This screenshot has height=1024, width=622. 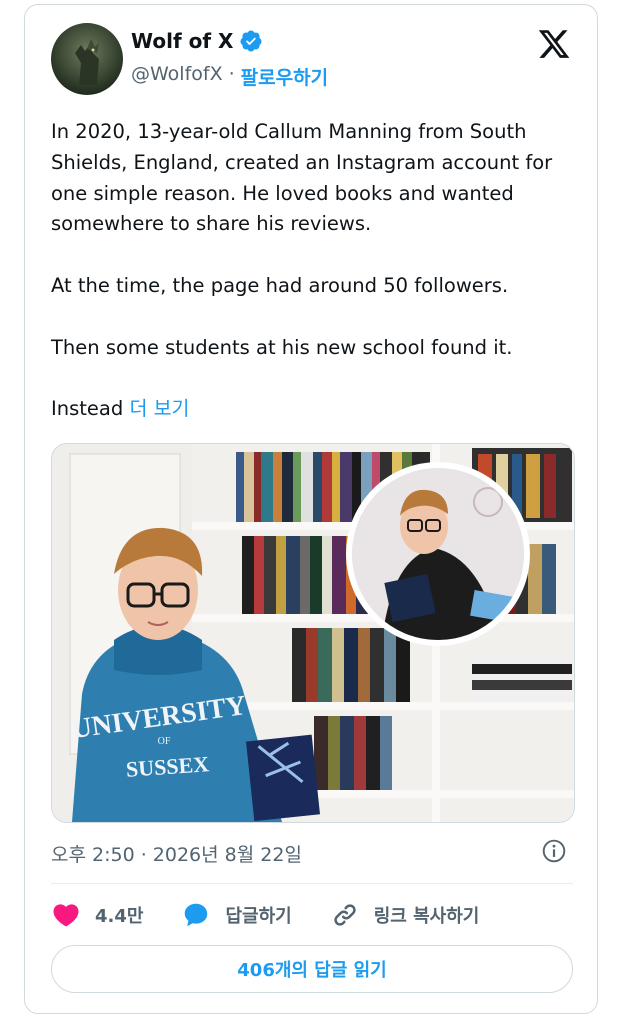 I want to click on read-replies-label: 406개의 답글 읽기, so click(x=312, y=970).